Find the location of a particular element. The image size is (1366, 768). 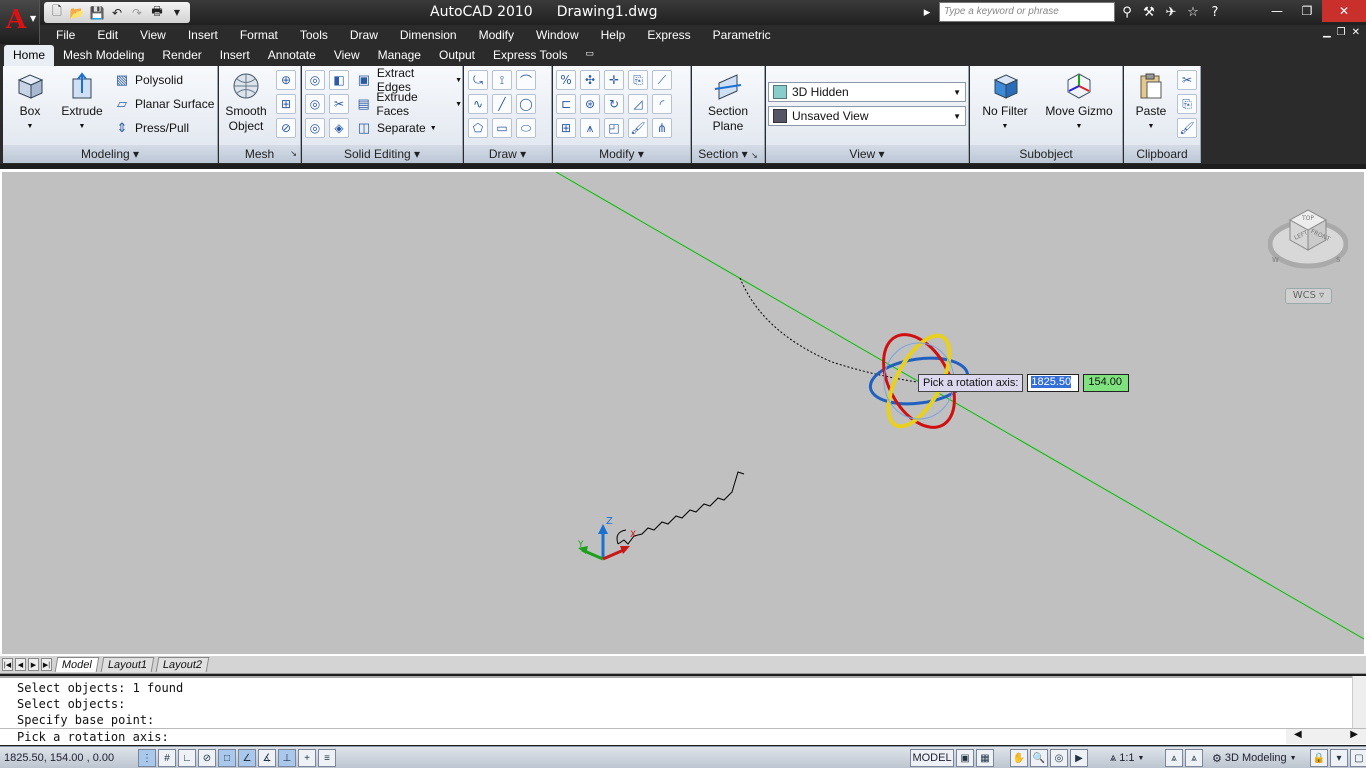

3d-osnap-icon: ∠ is located at coordinates (247, 758).